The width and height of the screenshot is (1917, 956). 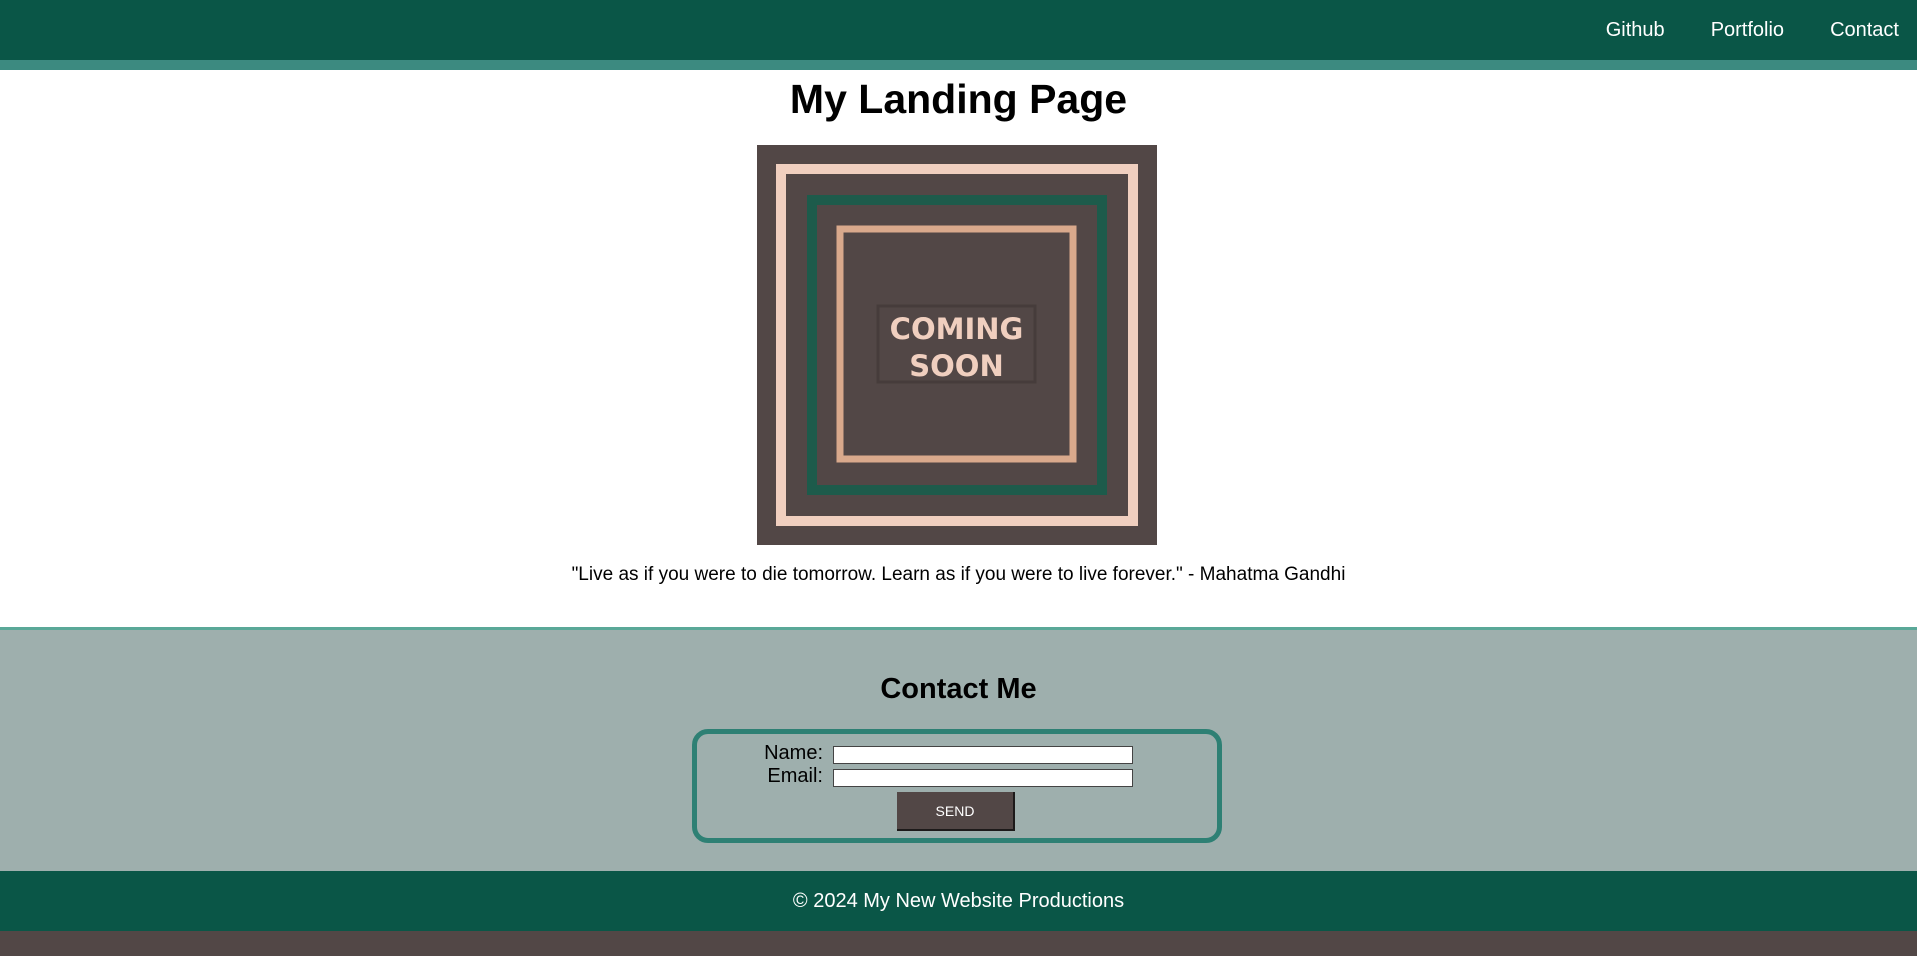 What do you see at coordinates (958, 30) in the screenshot?
I see `top-navbar: Github Portfolio Contact` at bounding box center [958, 30].